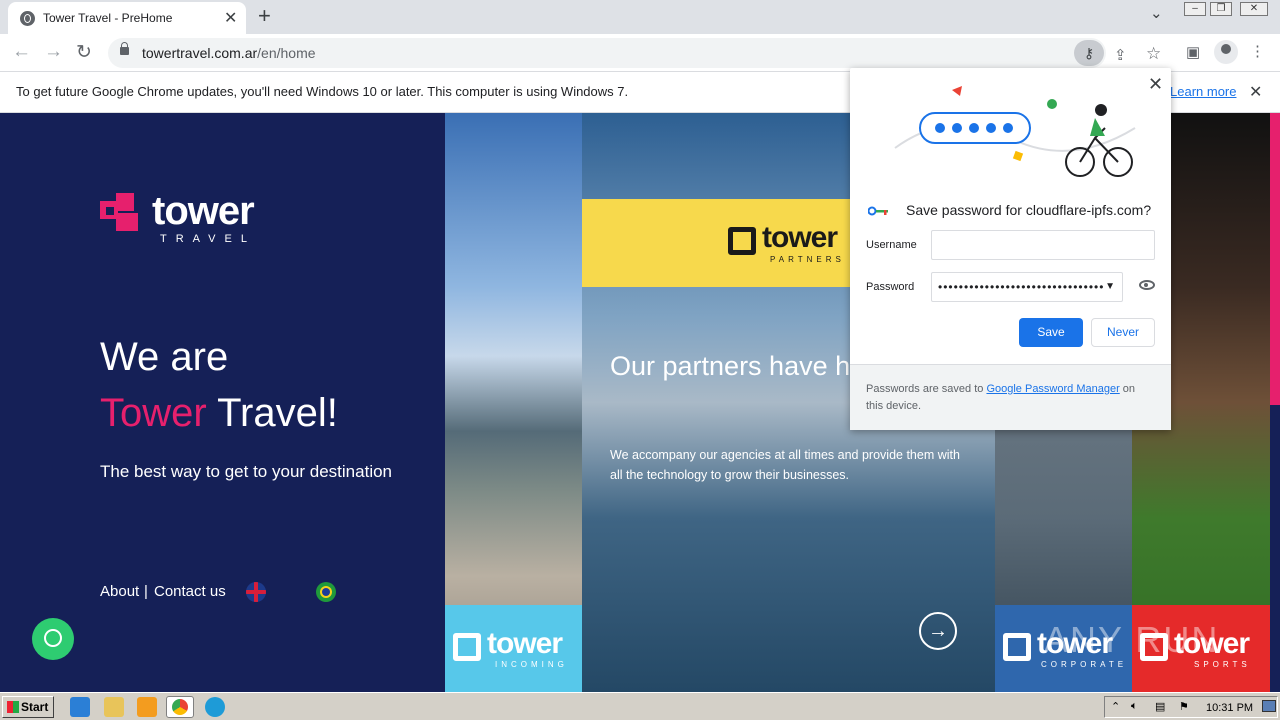 Image resolution: width=1280 pixels, height=720 pixels. I want to click on tab-close-icon: ✕, so click(230, 18).